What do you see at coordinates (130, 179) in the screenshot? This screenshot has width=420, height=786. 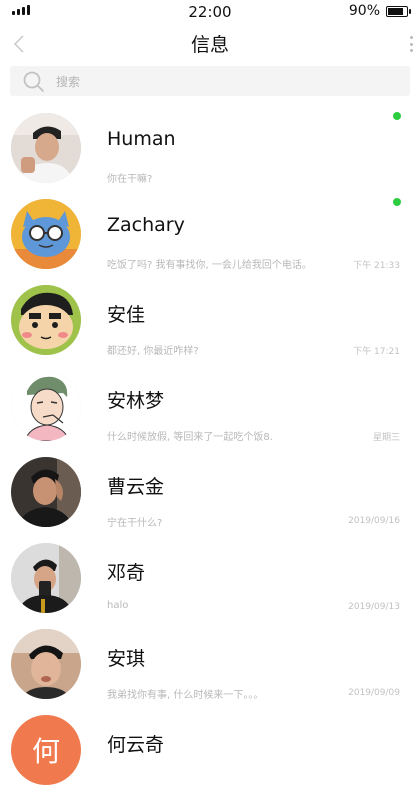 I see `message-preview: 你在干嘛?` at bounding box center [130, 179].